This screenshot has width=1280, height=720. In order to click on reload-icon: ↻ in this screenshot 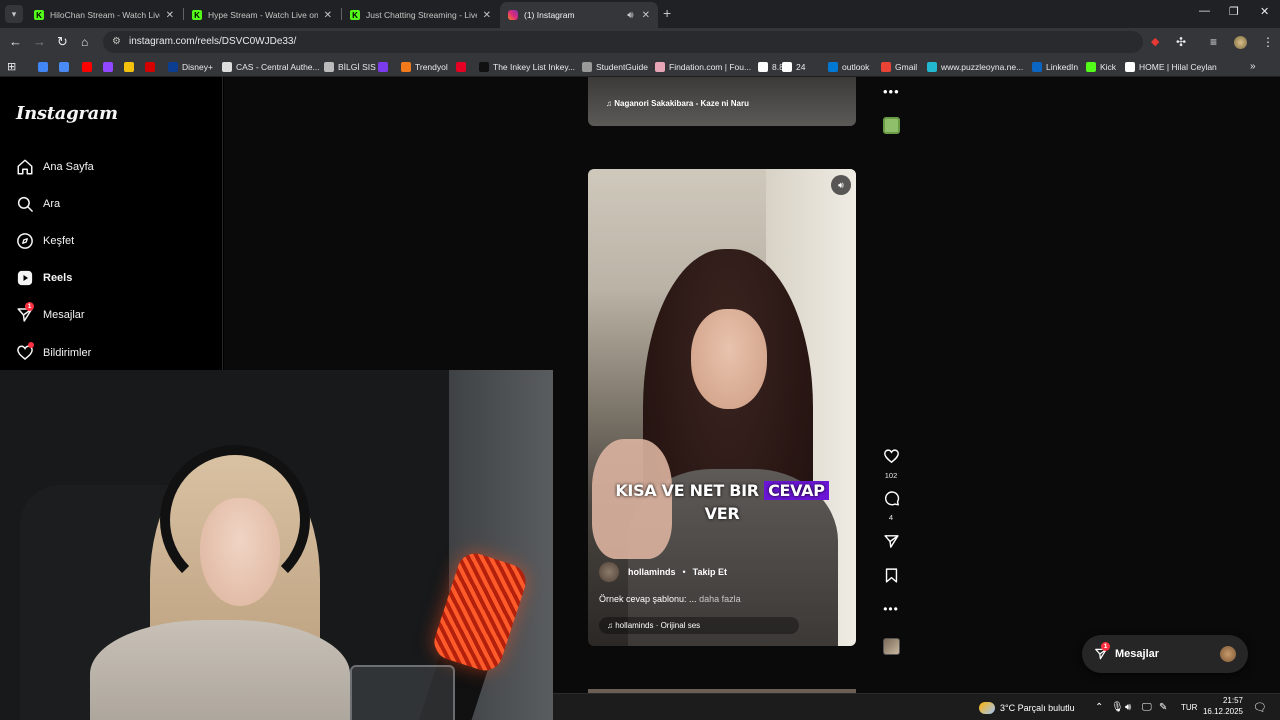, I will do `click(62, 42)`.